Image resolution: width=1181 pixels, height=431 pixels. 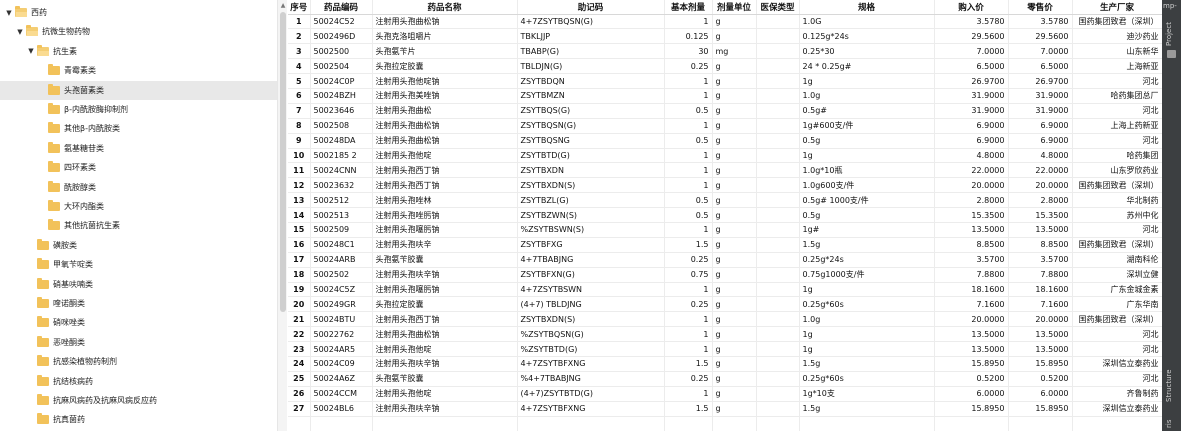 What do you see at coordinates (1171, 54) in the screenshot?
I see `folder-icon` at bounding box center [1171, 54].